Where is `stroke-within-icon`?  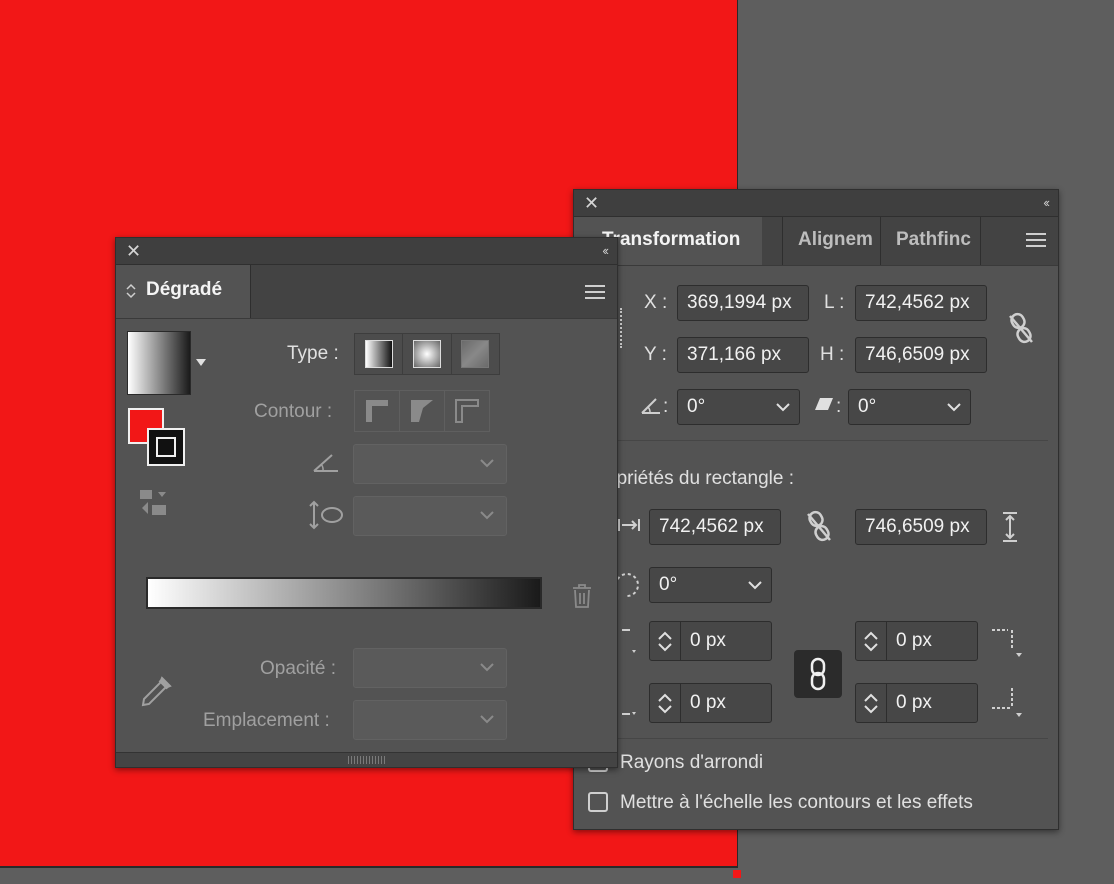 stroke-within-icon is located at coordinates (377, 411).